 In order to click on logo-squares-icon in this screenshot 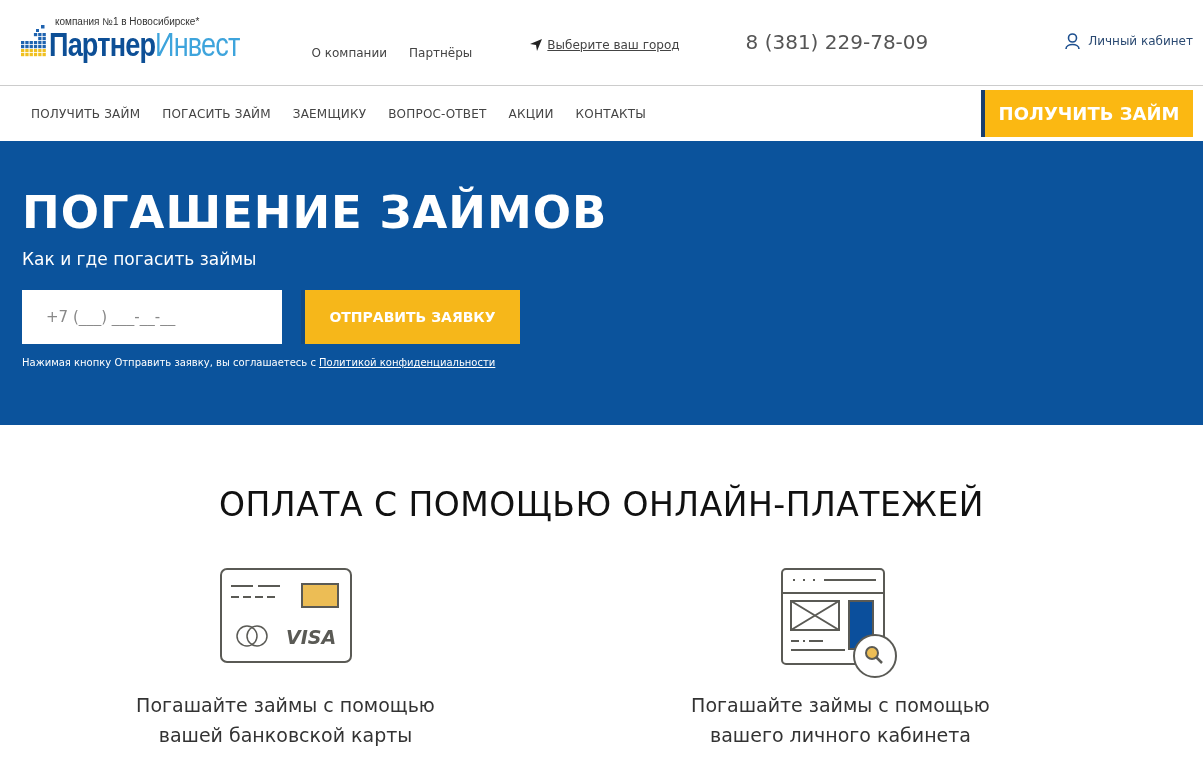, I will do `click(34, 41)`.